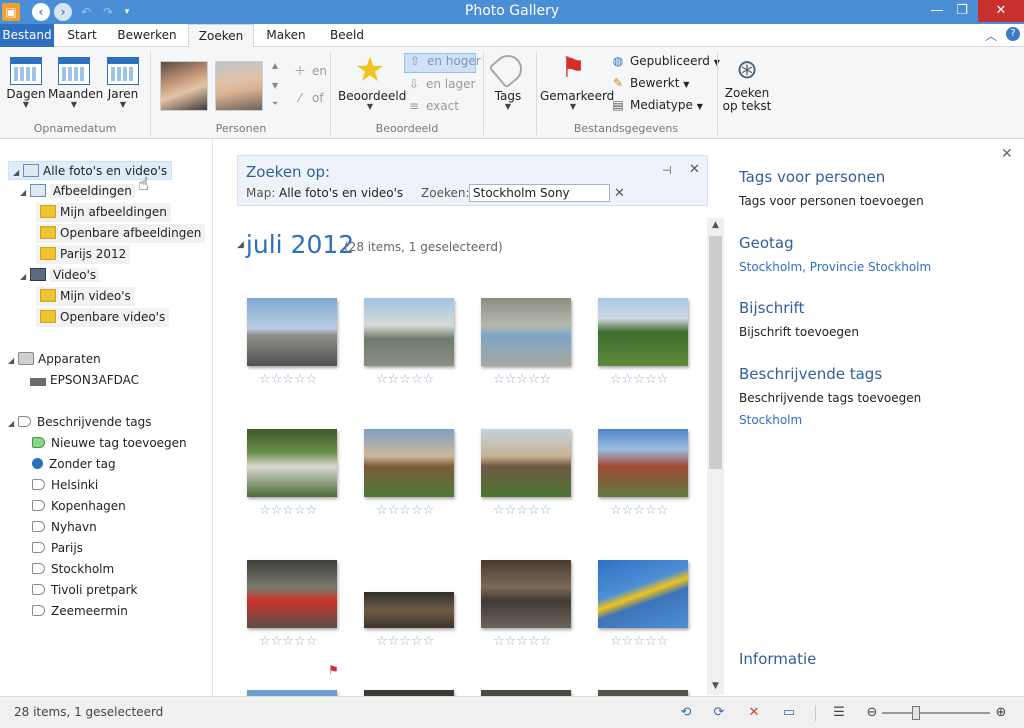 The image size is (1024, 728). What do you see at coordinates (656, 105) in the screenshot?
I see `mediatype-button: ▤ Mediatype ▼` at bounding box center [656, 105].